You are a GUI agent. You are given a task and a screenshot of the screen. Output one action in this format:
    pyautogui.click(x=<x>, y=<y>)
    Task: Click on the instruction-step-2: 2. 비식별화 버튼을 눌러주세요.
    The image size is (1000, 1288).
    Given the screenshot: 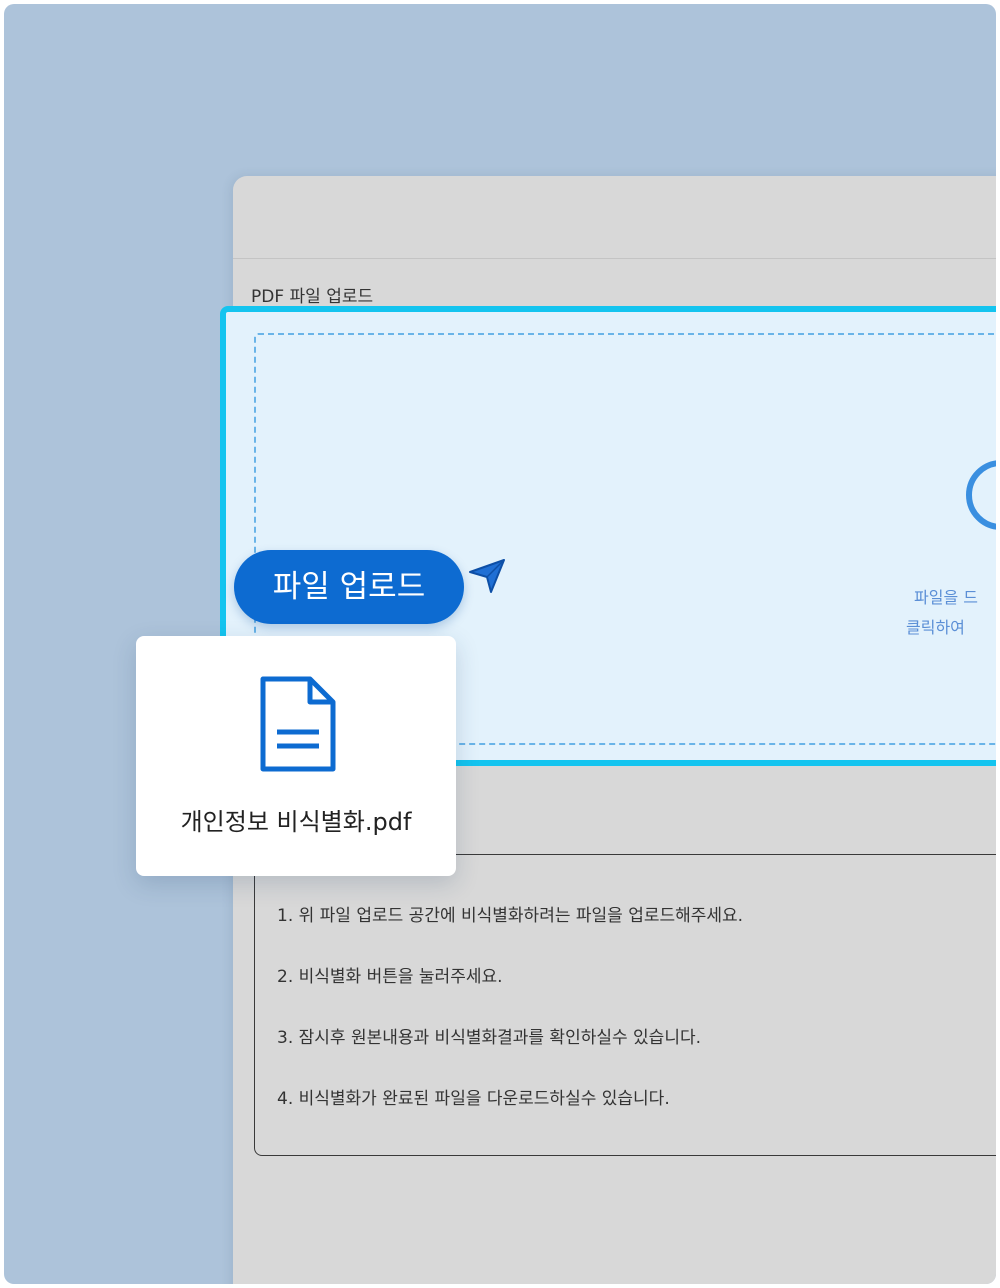 What is the action you would take?
    pyautogui.click(x=390, y=977)
    